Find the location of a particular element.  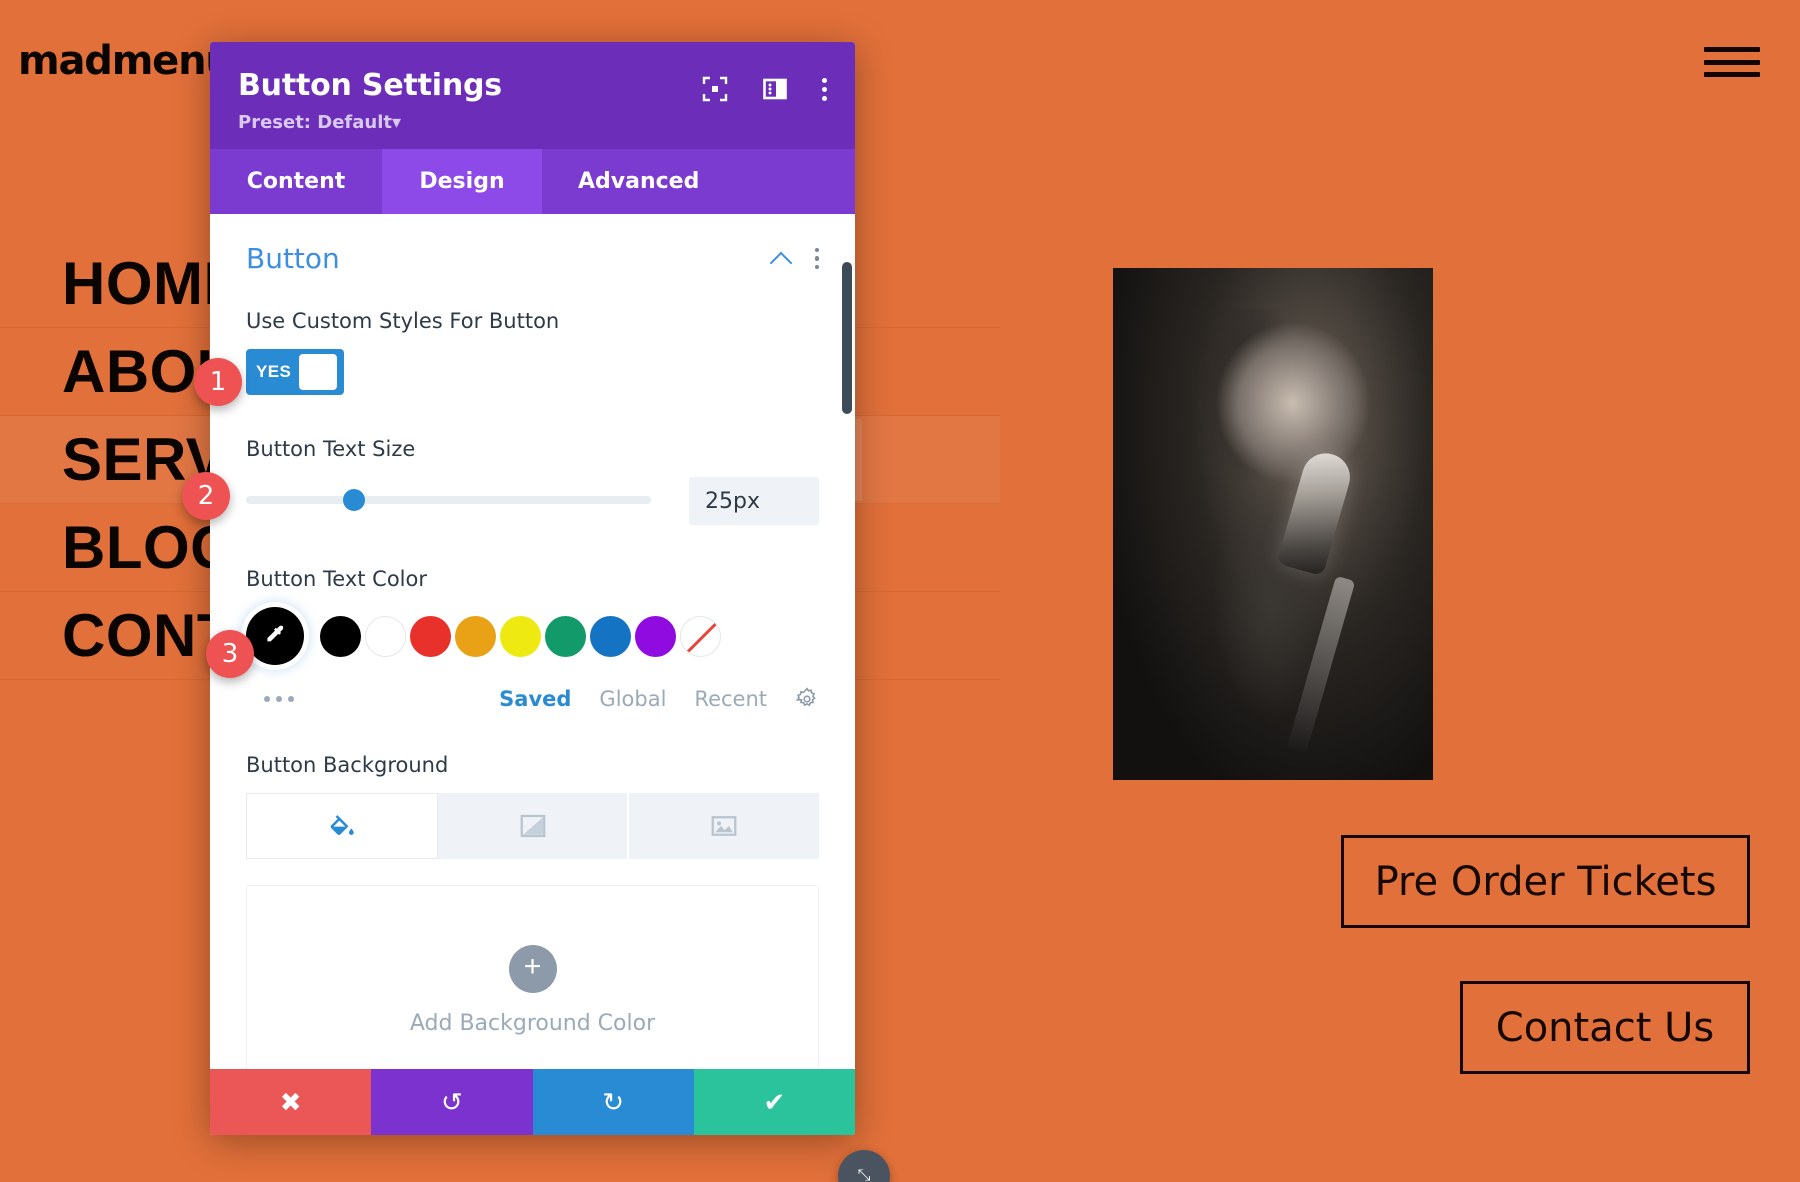

palette-row: Saved Global Recent is located at coordinates (532, 699).